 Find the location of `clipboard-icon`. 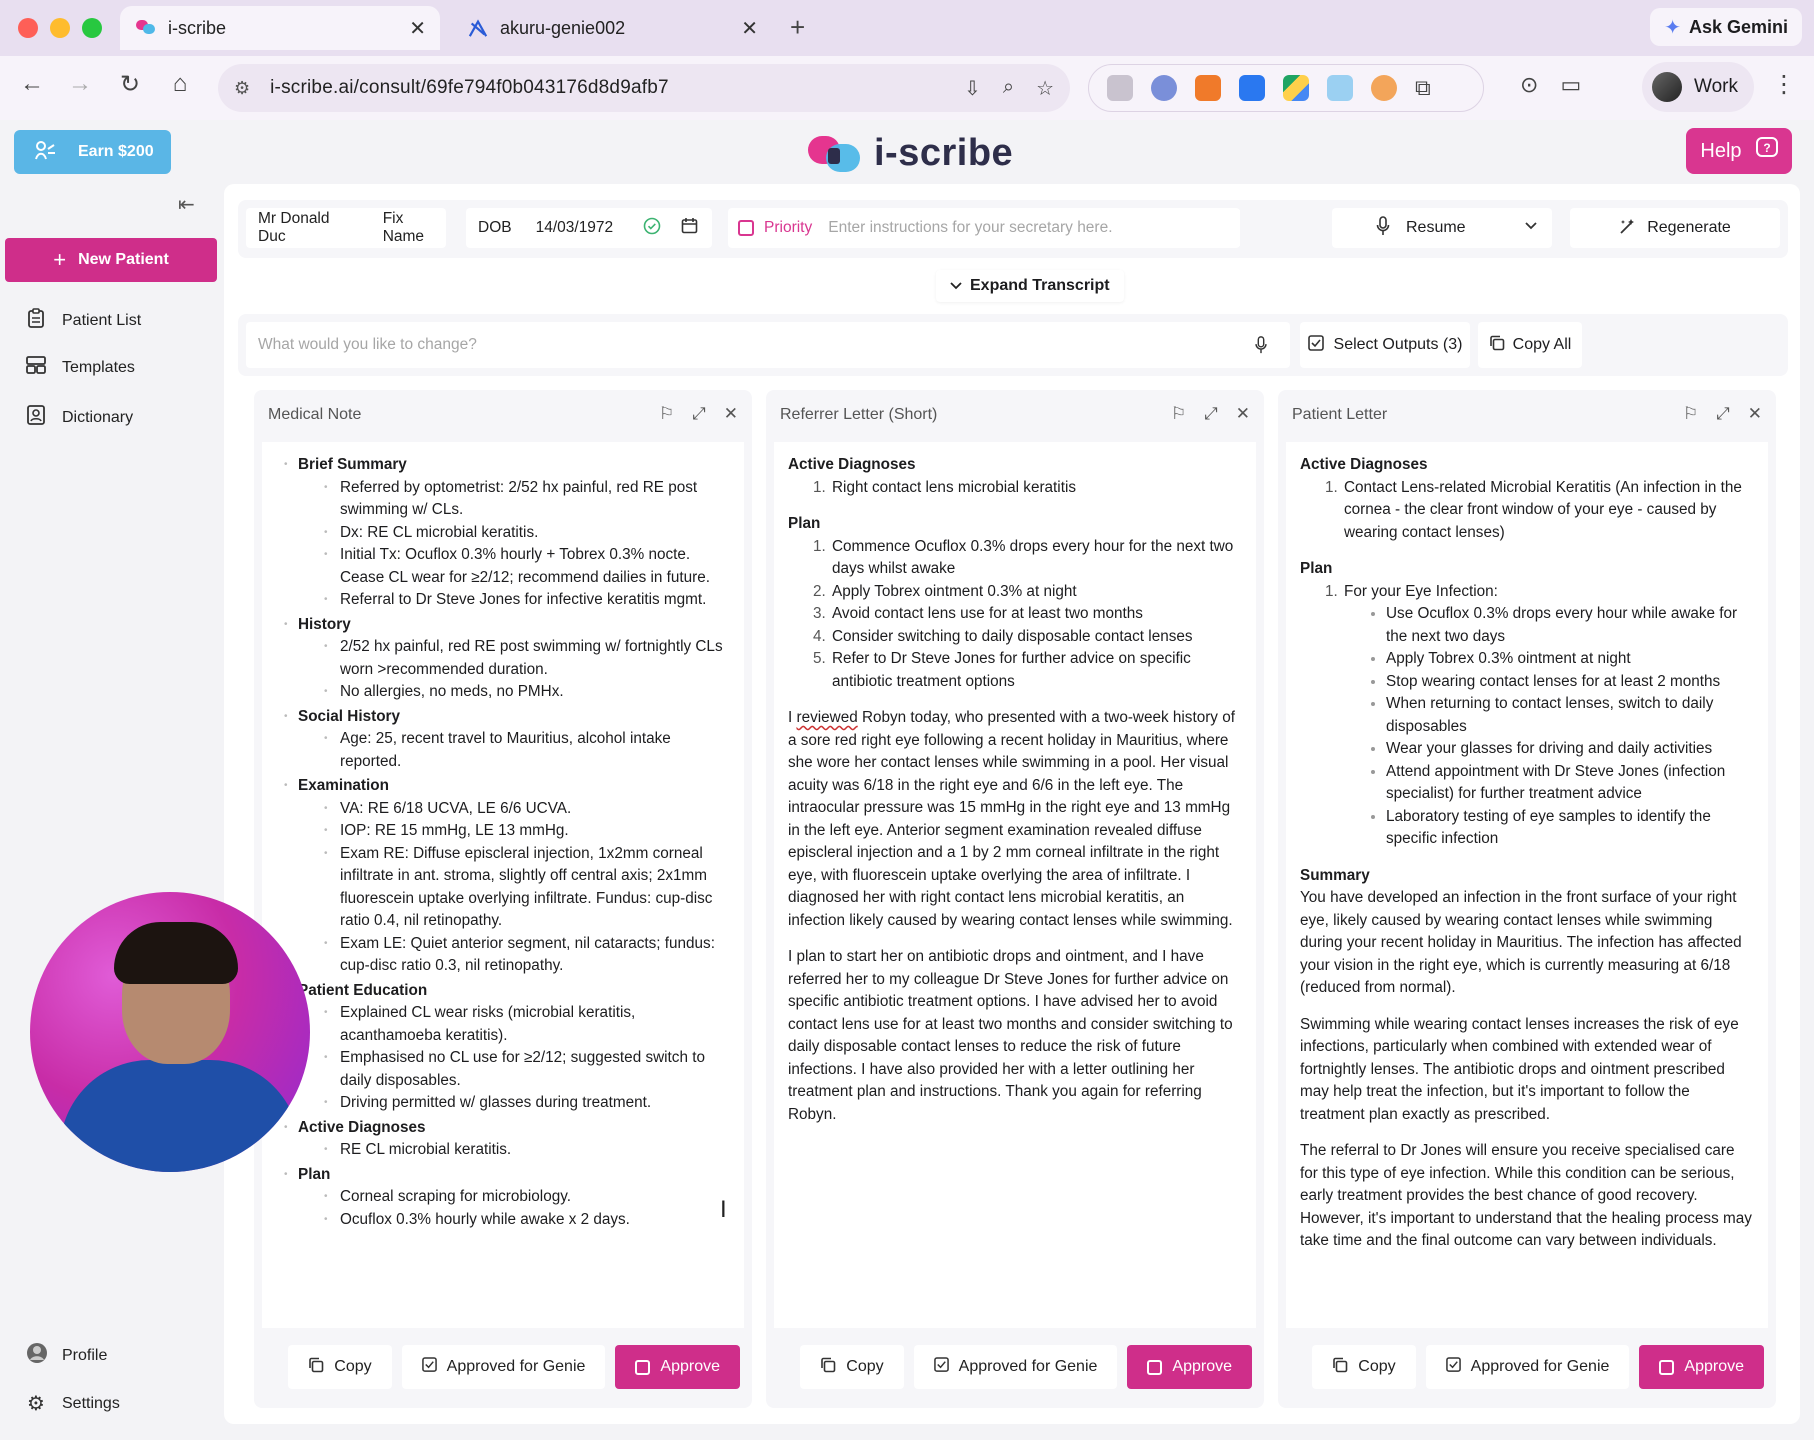

clipboard-icon is located at coordinates (36, 320).